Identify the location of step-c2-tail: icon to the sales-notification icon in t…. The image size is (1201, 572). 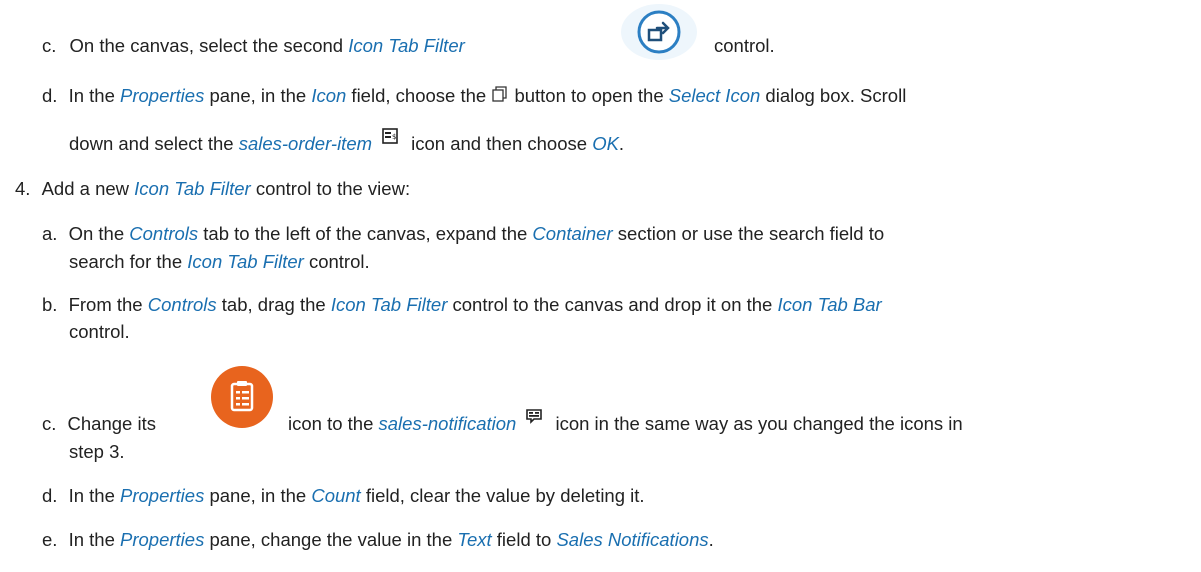
(625, 423).